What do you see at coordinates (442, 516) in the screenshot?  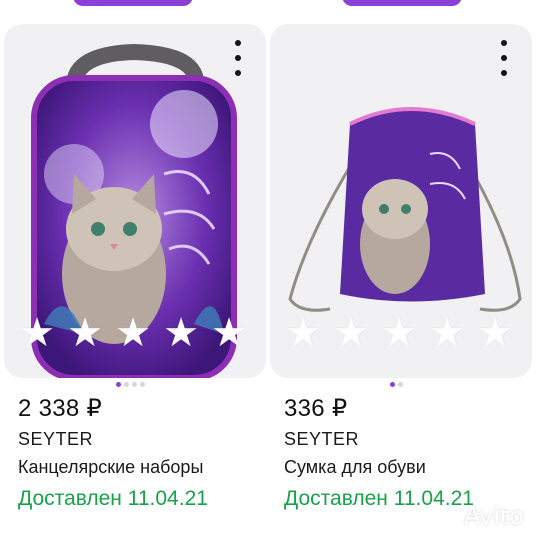 I see `avito-logo-icon` at bounding box center [442, 516].